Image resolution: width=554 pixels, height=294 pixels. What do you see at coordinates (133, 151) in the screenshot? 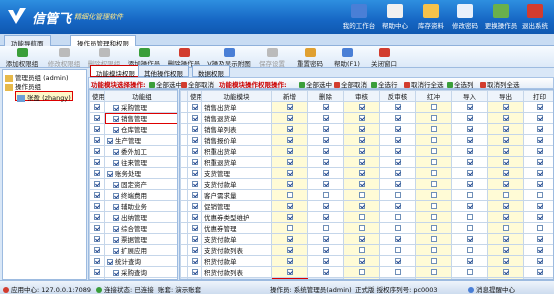
I see `function-group-row: 委外加工` at bounding box center [133, 151].